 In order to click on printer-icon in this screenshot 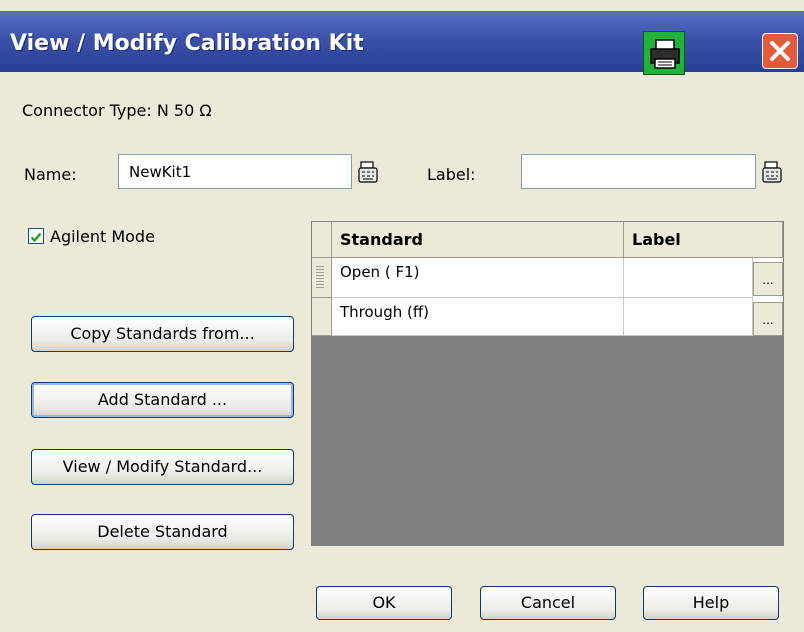, I will do `click(665, 54)`.